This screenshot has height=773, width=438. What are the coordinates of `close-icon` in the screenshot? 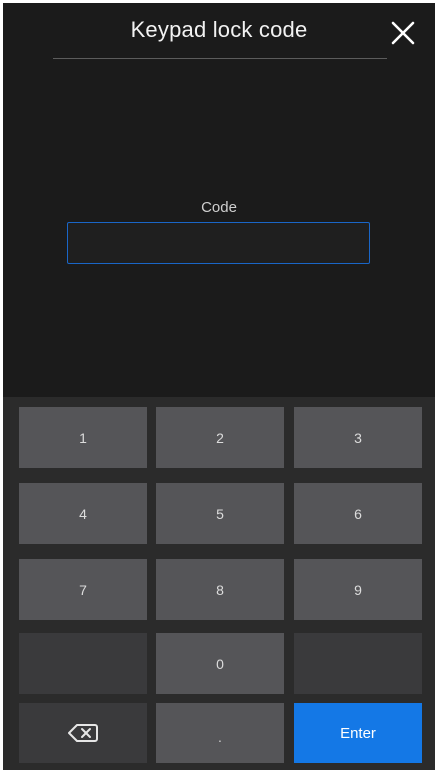 It's located at (403, 33).